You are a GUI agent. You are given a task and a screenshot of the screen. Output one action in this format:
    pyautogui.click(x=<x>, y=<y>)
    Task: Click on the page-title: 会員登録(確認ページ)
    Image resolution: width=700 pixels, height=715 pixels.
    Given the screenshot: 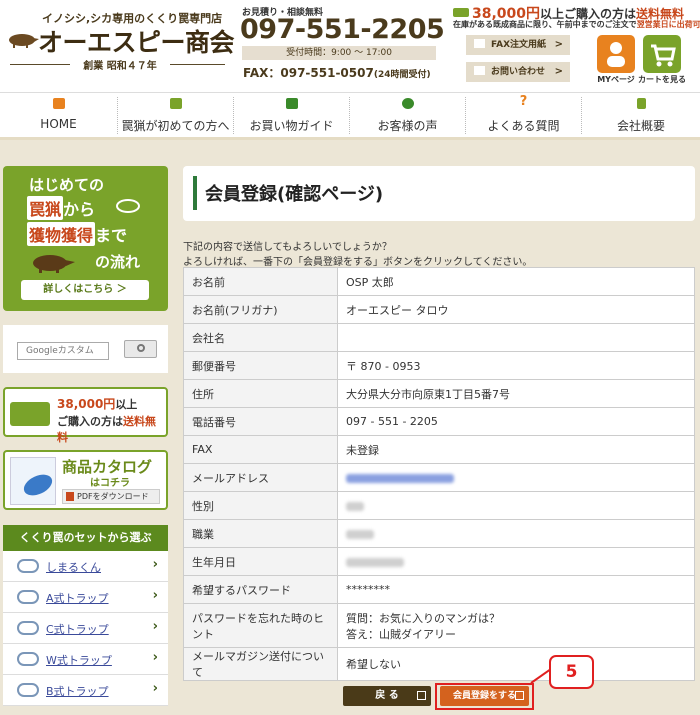 What is the action you would take?
    pyautogui.click(x=294, y=194)
    